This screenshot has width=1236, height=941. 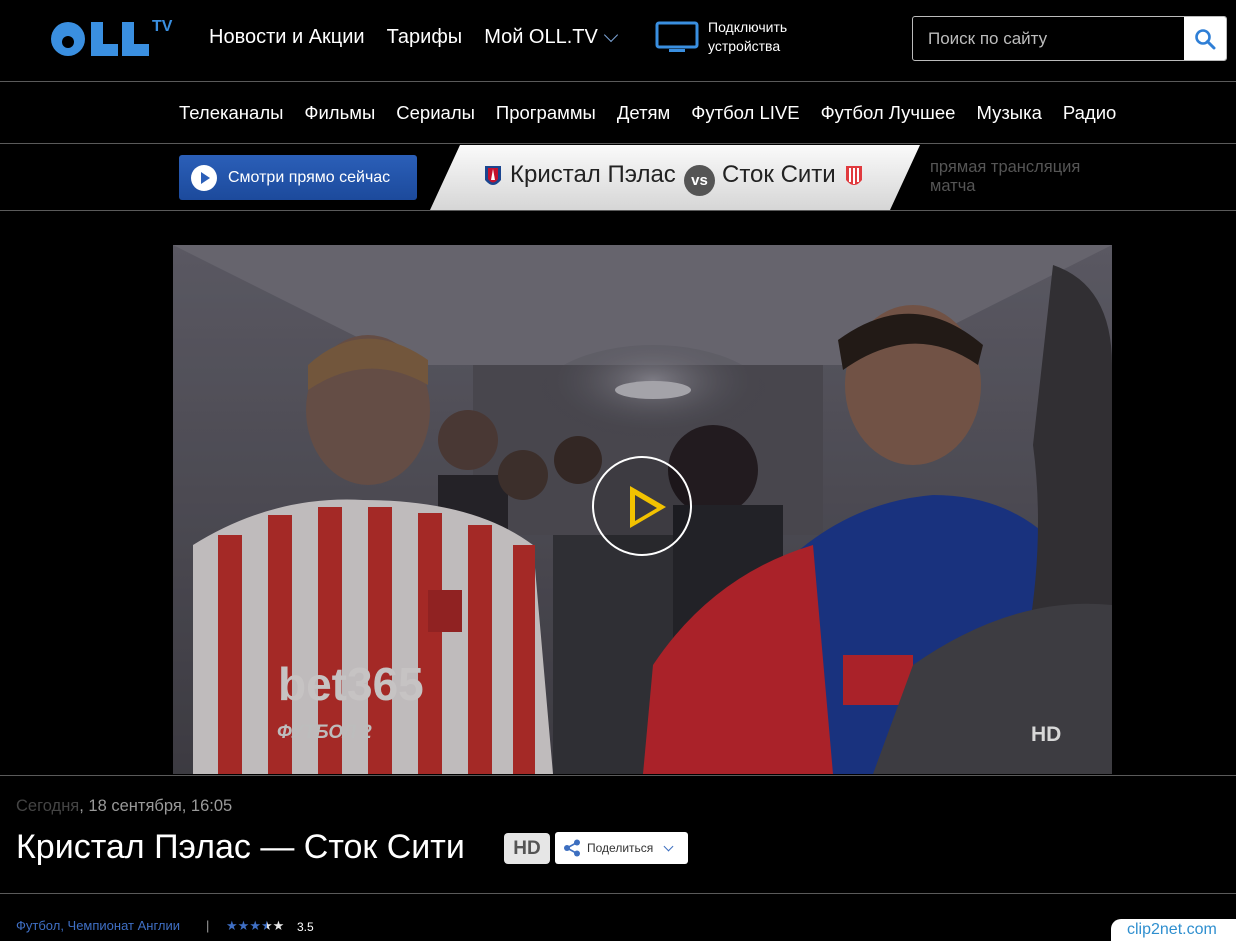 What do you see at coordinates (309, 177) in the screenshot?
I see `watch-now-label: Смотри прямо сейчас` at bounding box center [309, 177].